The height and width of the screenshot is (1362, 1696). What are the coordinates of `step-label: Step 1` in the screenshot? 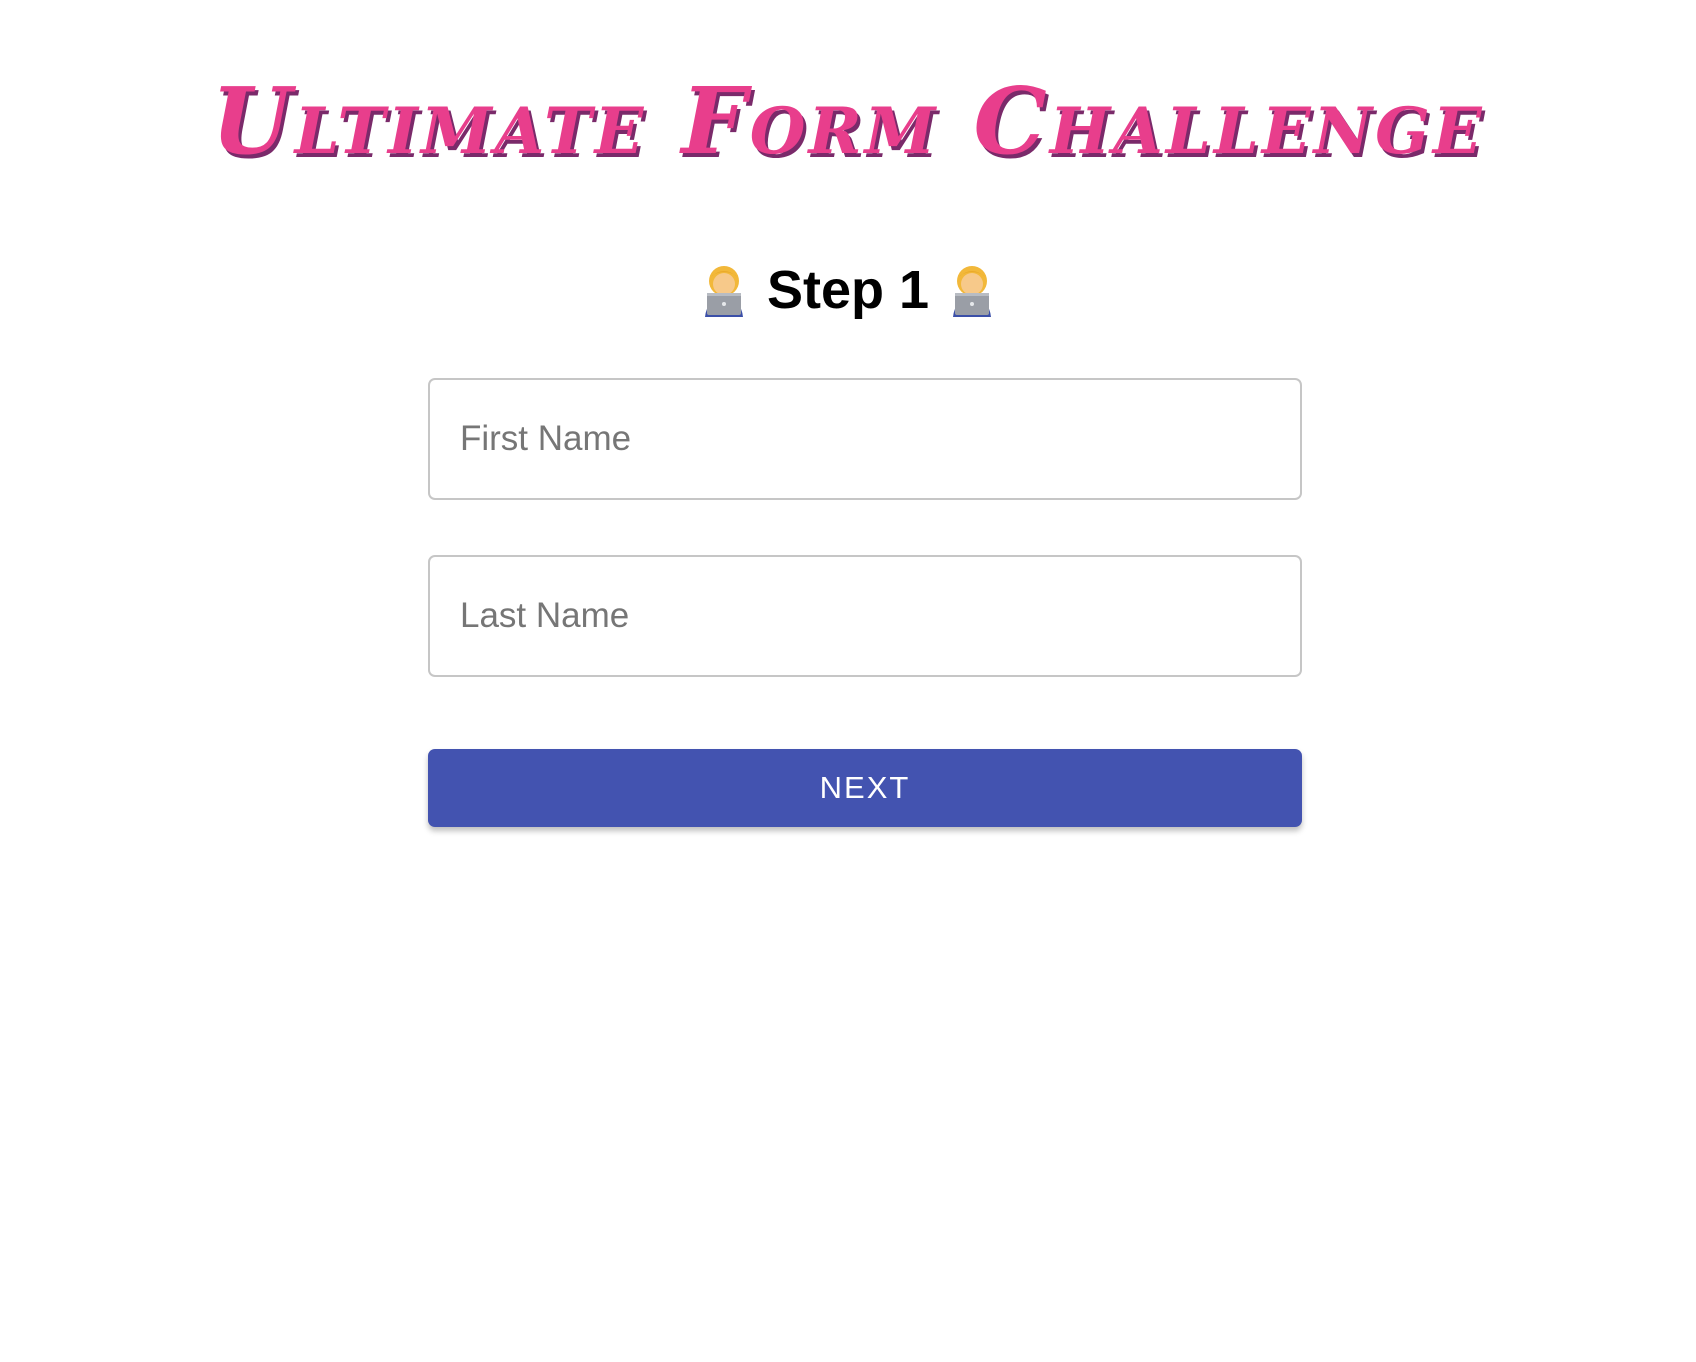 It's located at (848, 290).